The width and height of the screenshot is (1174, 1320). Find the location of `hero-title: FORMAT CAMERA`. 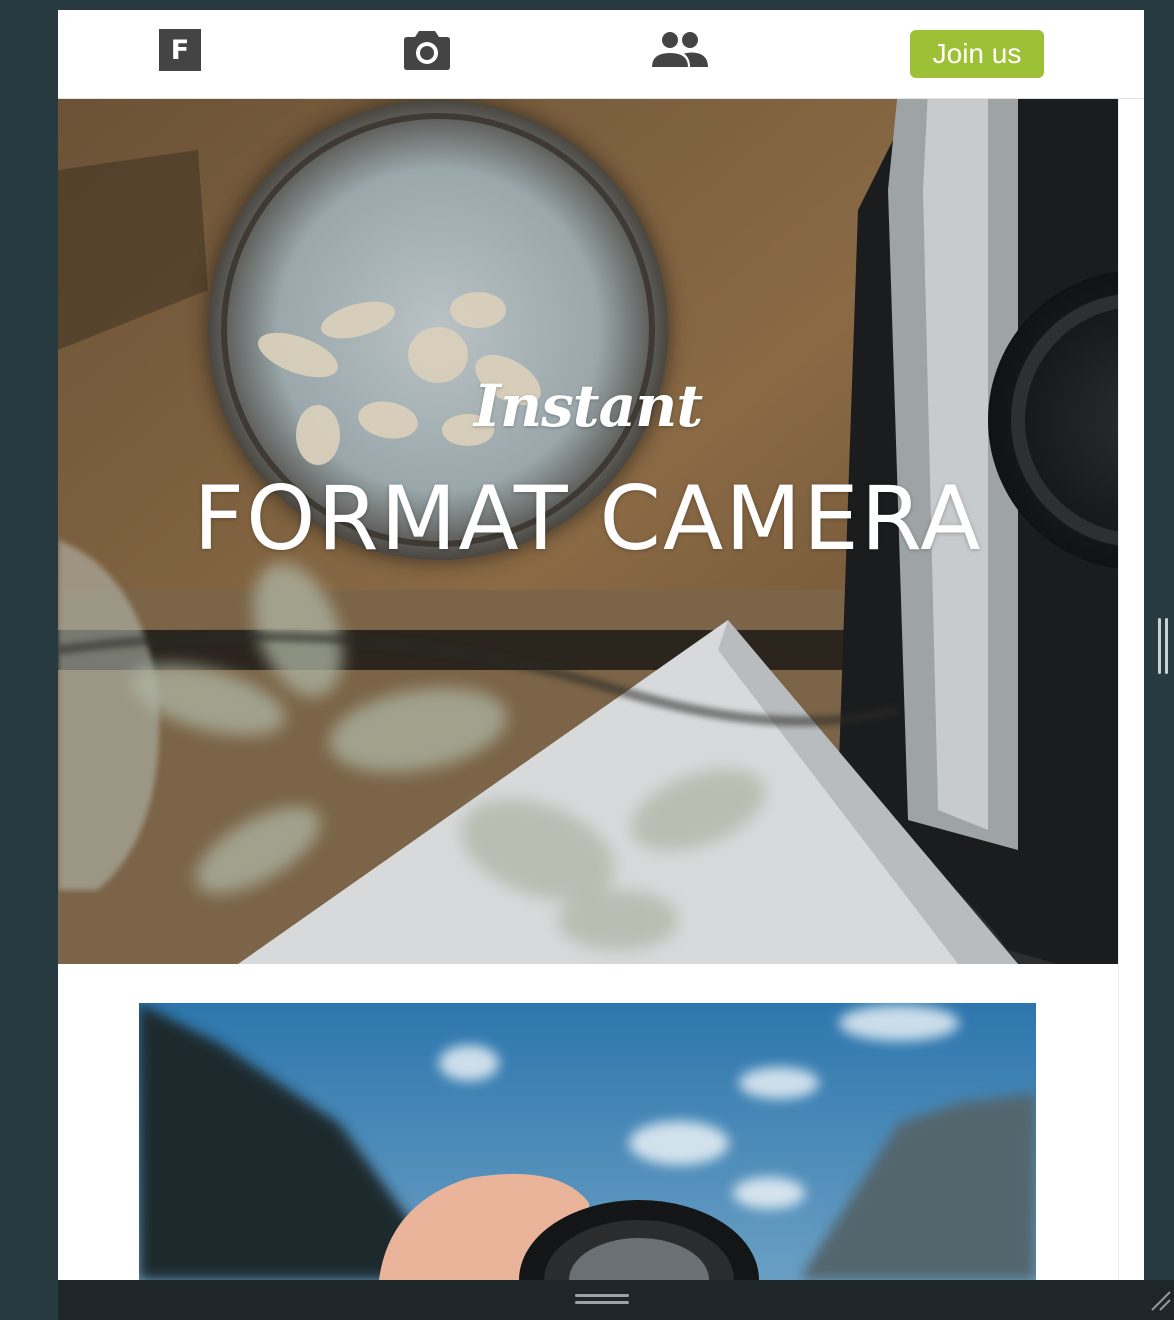

hero-title: FORMAT CAMERA is located at coordinates (588, 518).